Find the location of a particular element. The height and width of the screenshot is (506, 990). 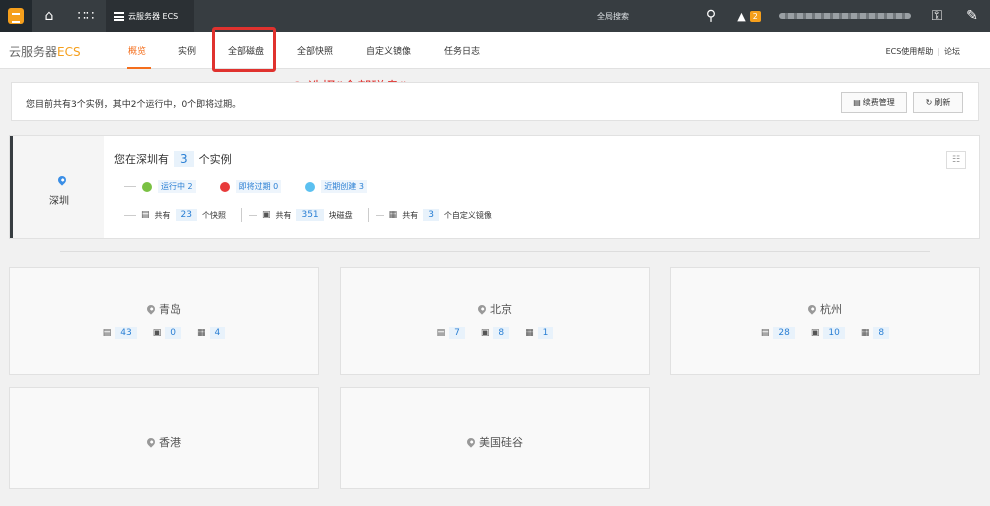

region-city: 深圳 is located at coordinates (59, 201).